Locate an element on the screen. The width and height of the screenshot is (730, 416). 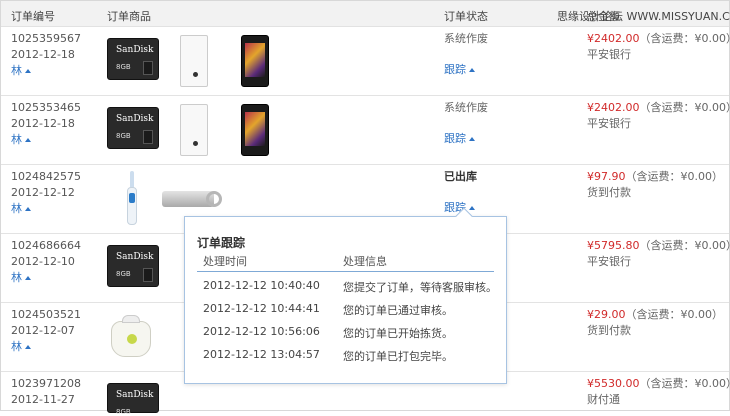
header-order-id: 订单编号 is located at coordinates (33, 16).